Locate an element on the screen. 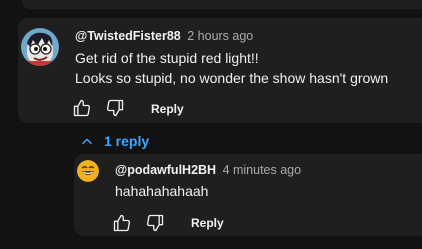  reply-button: Reply is located at coordinates (167, 109).